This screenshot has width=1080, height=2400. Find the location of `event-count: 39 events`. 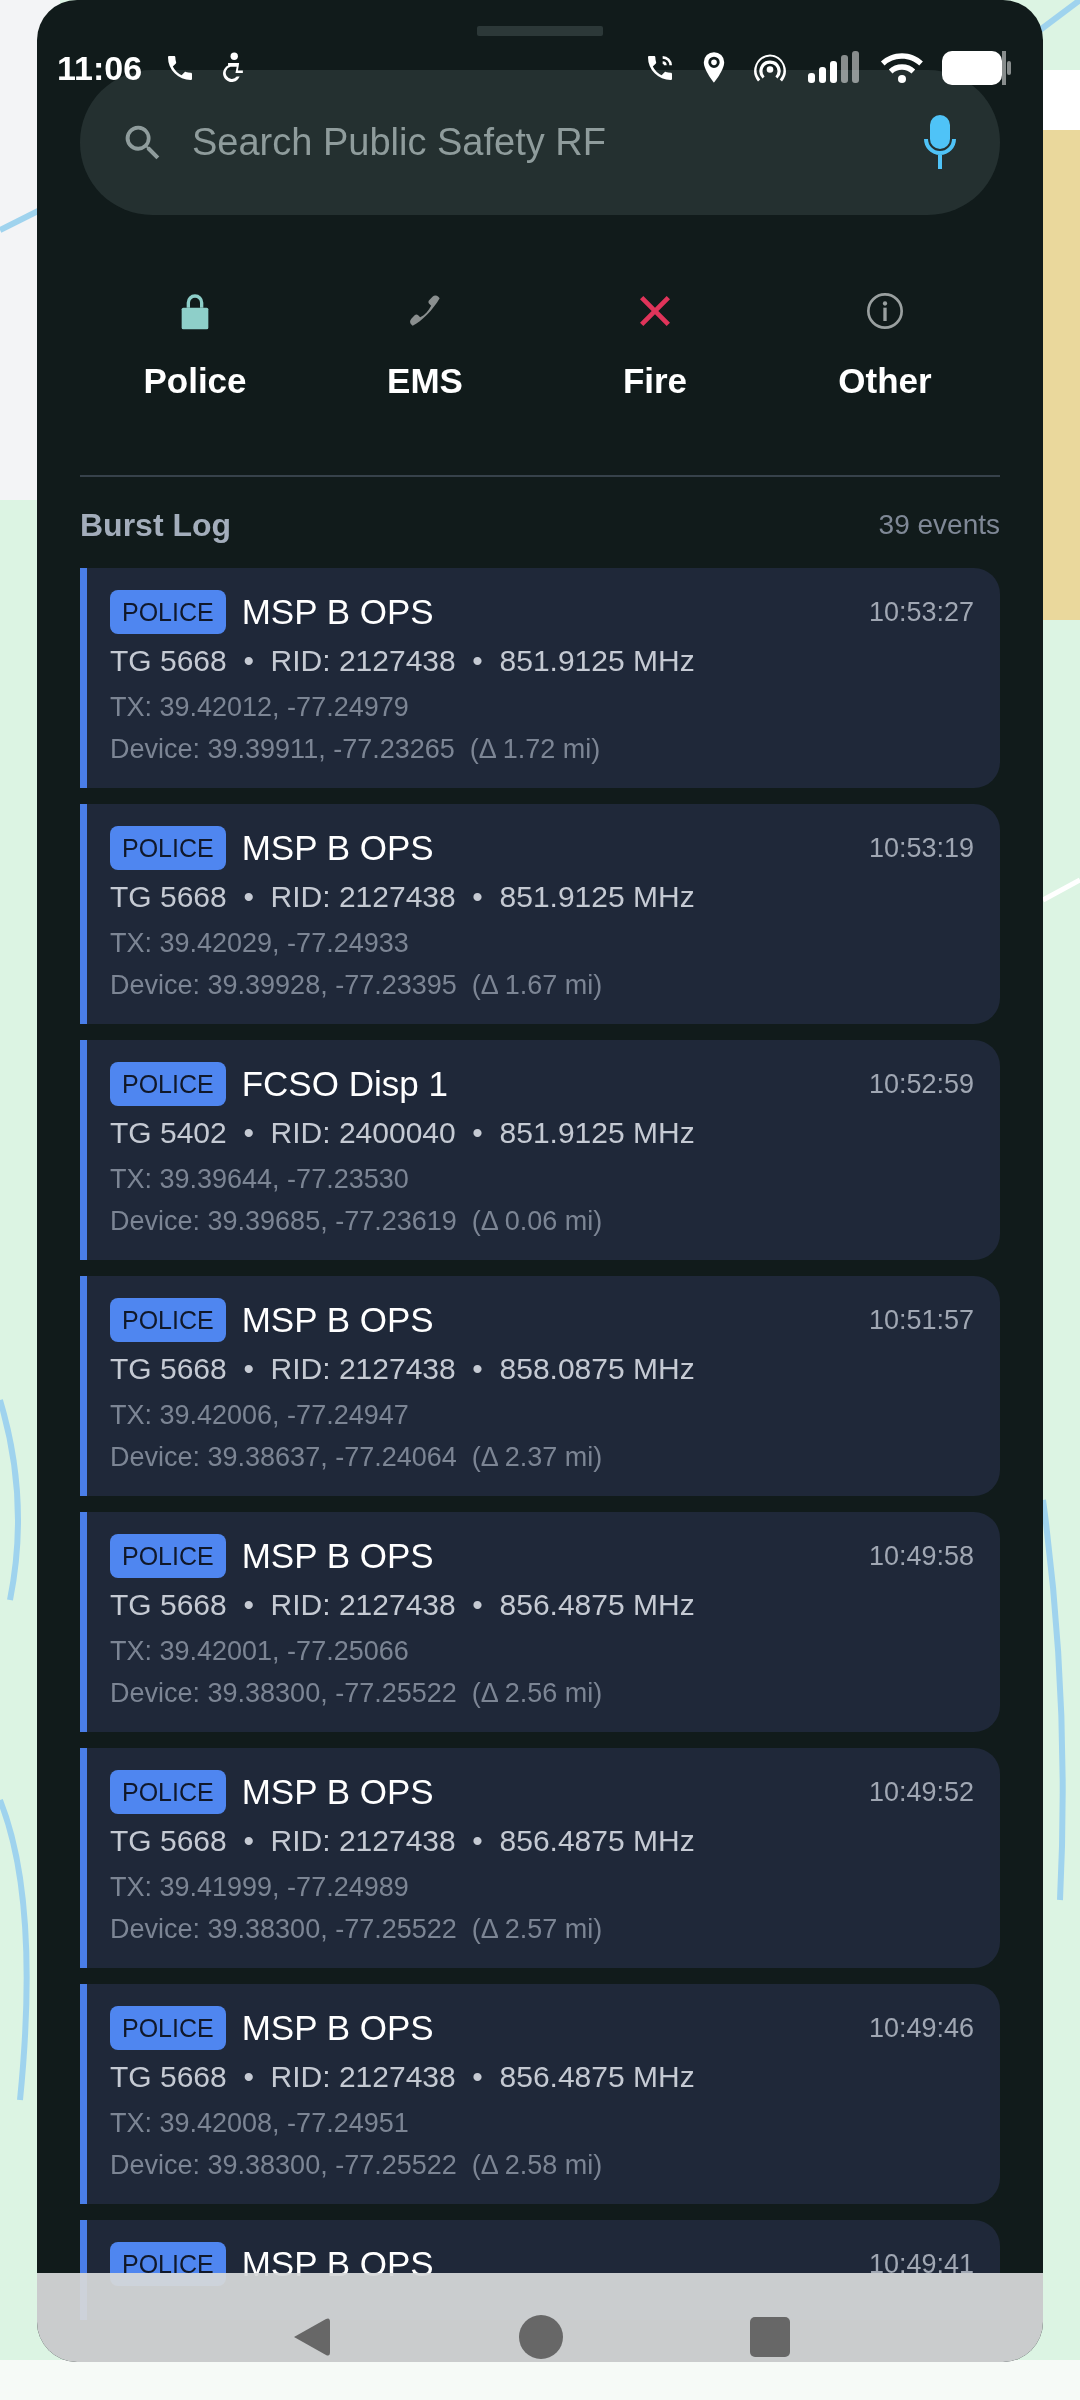

event-count: 39 events is located at coordinates (939, 525).